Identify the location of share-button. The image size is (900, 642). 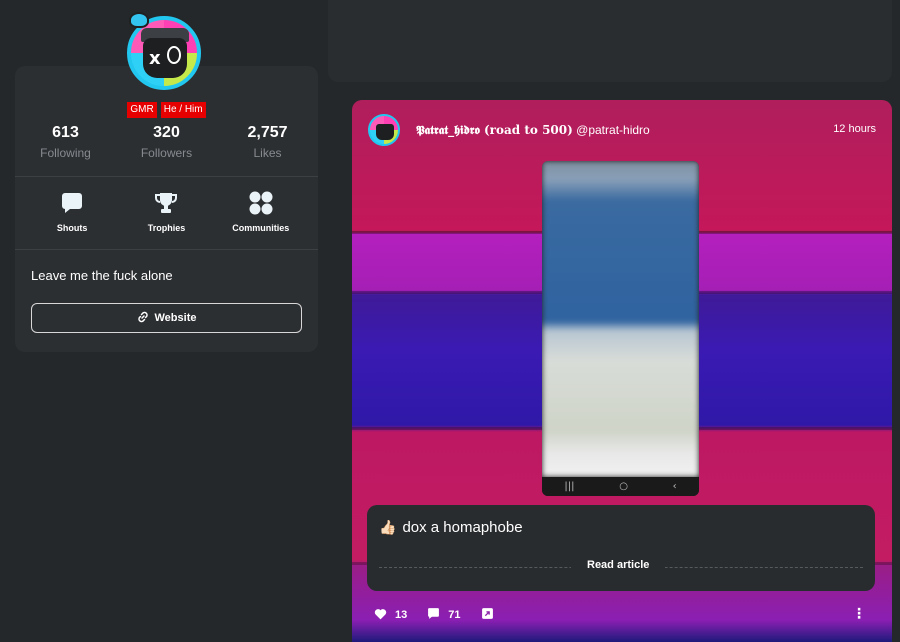
(487, 615).